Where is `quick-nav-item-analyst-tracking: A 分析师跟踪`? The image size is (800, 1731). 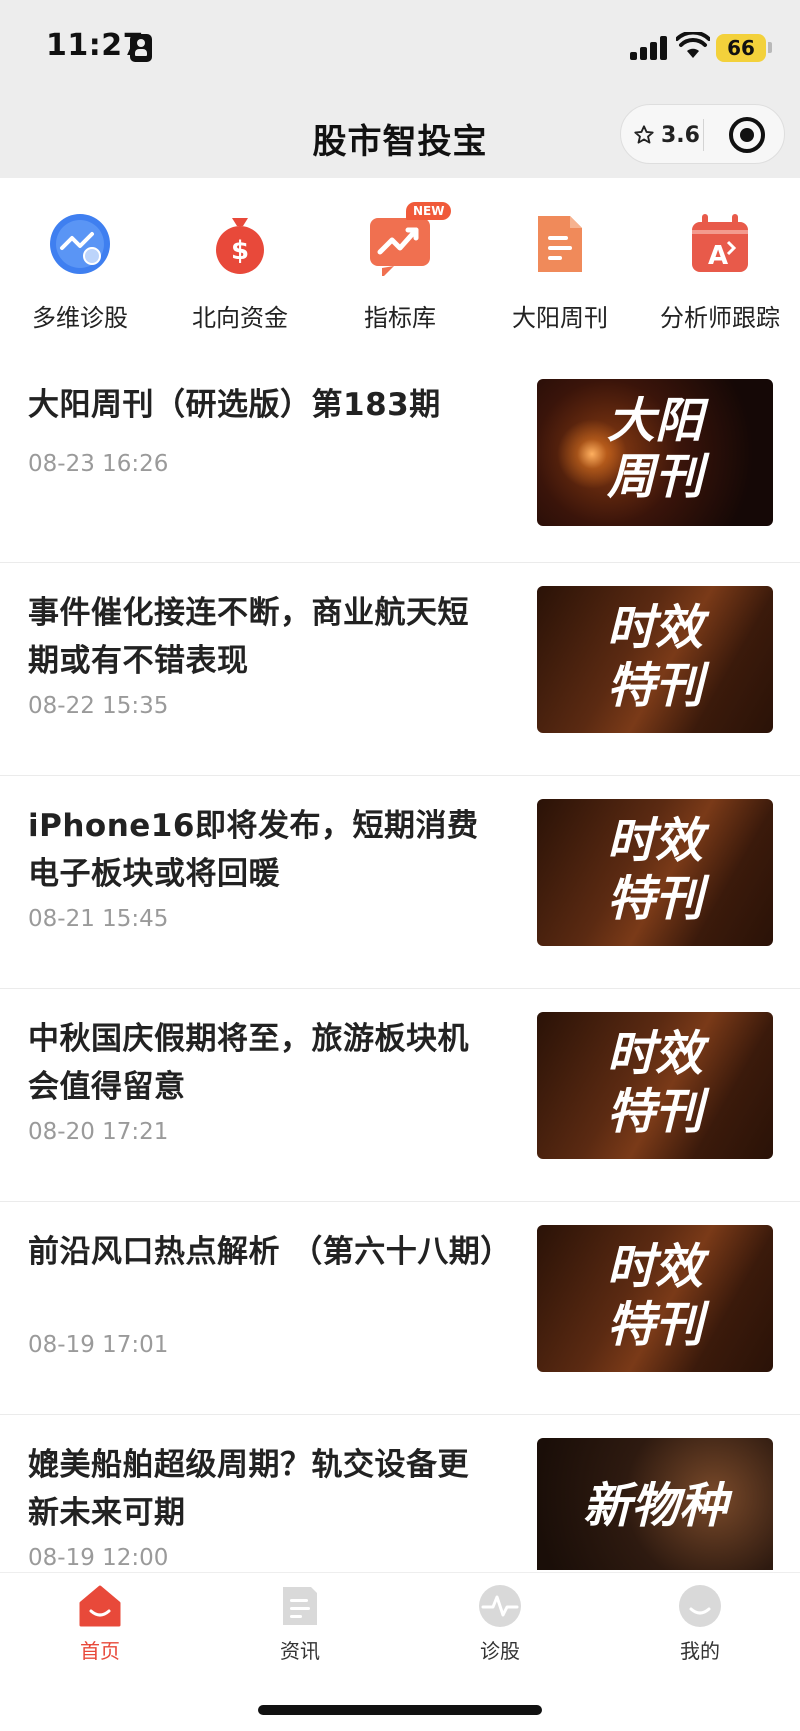
quick-nav-item-analyst-tracking: A 分析师跟踪 is located at coordinates (720, 263).